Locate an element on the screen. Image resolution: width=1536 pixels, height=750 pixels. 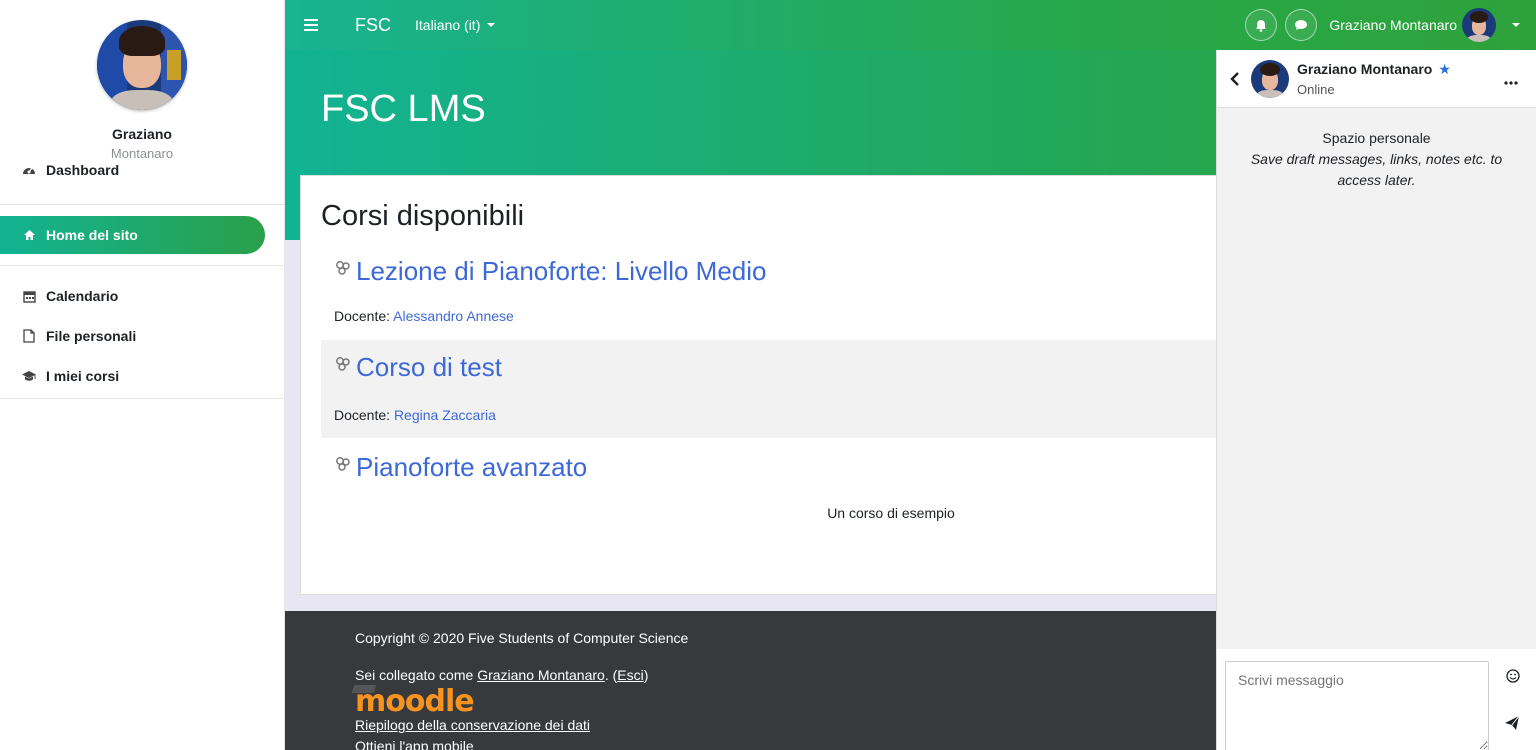
course-teacher: Docente: Regina Zaccaria is located at coordinates (415, 415).